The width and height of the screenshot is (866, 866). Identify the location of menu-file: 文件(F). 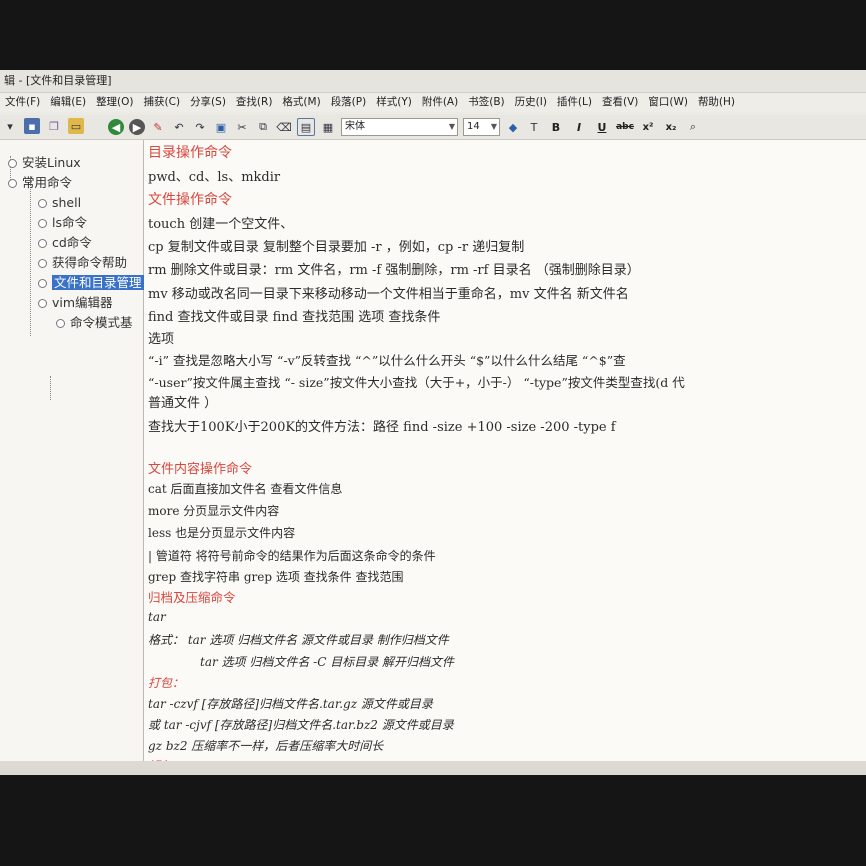
(22, 102).